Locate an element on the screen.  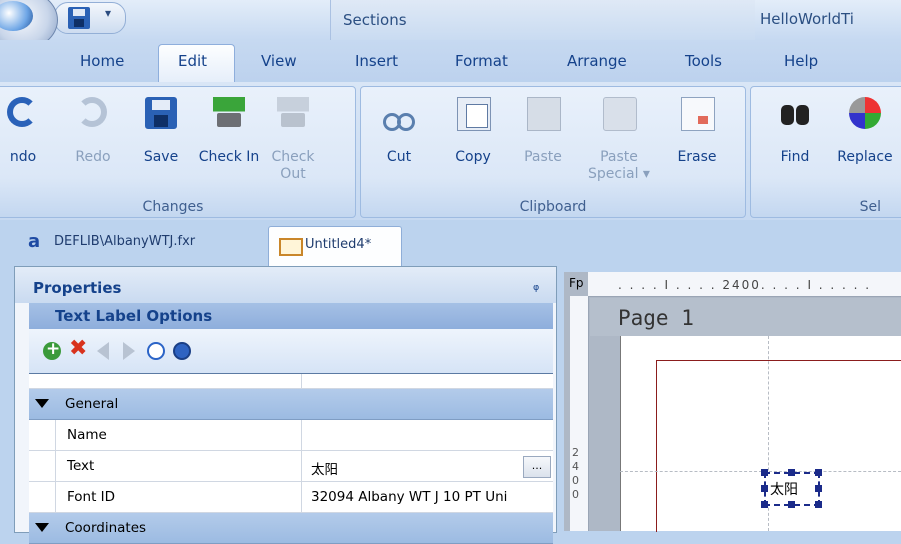
contextual-group-label: Sections is located at coordinates (375, 20).